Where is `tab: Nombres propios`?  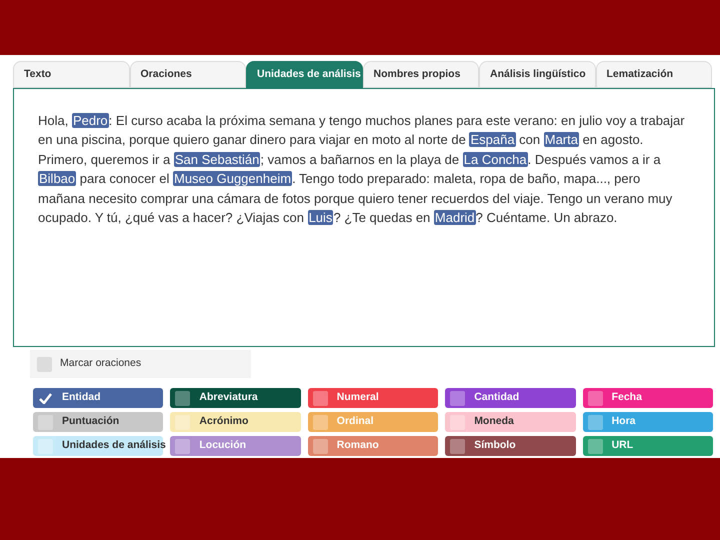
tab: Nombres propios is located at coordinates (420, 74).